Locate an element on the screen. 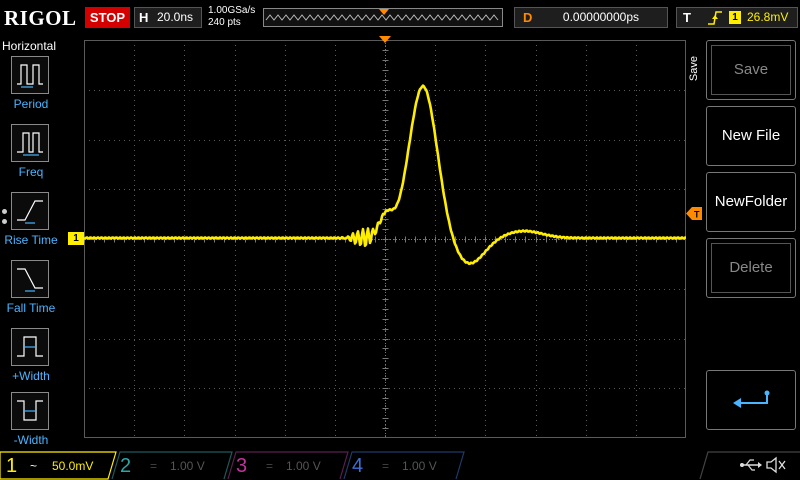 The width and height of the screenshot is (800, 480). new-file-button: New File is located at coordinates (751, 136).